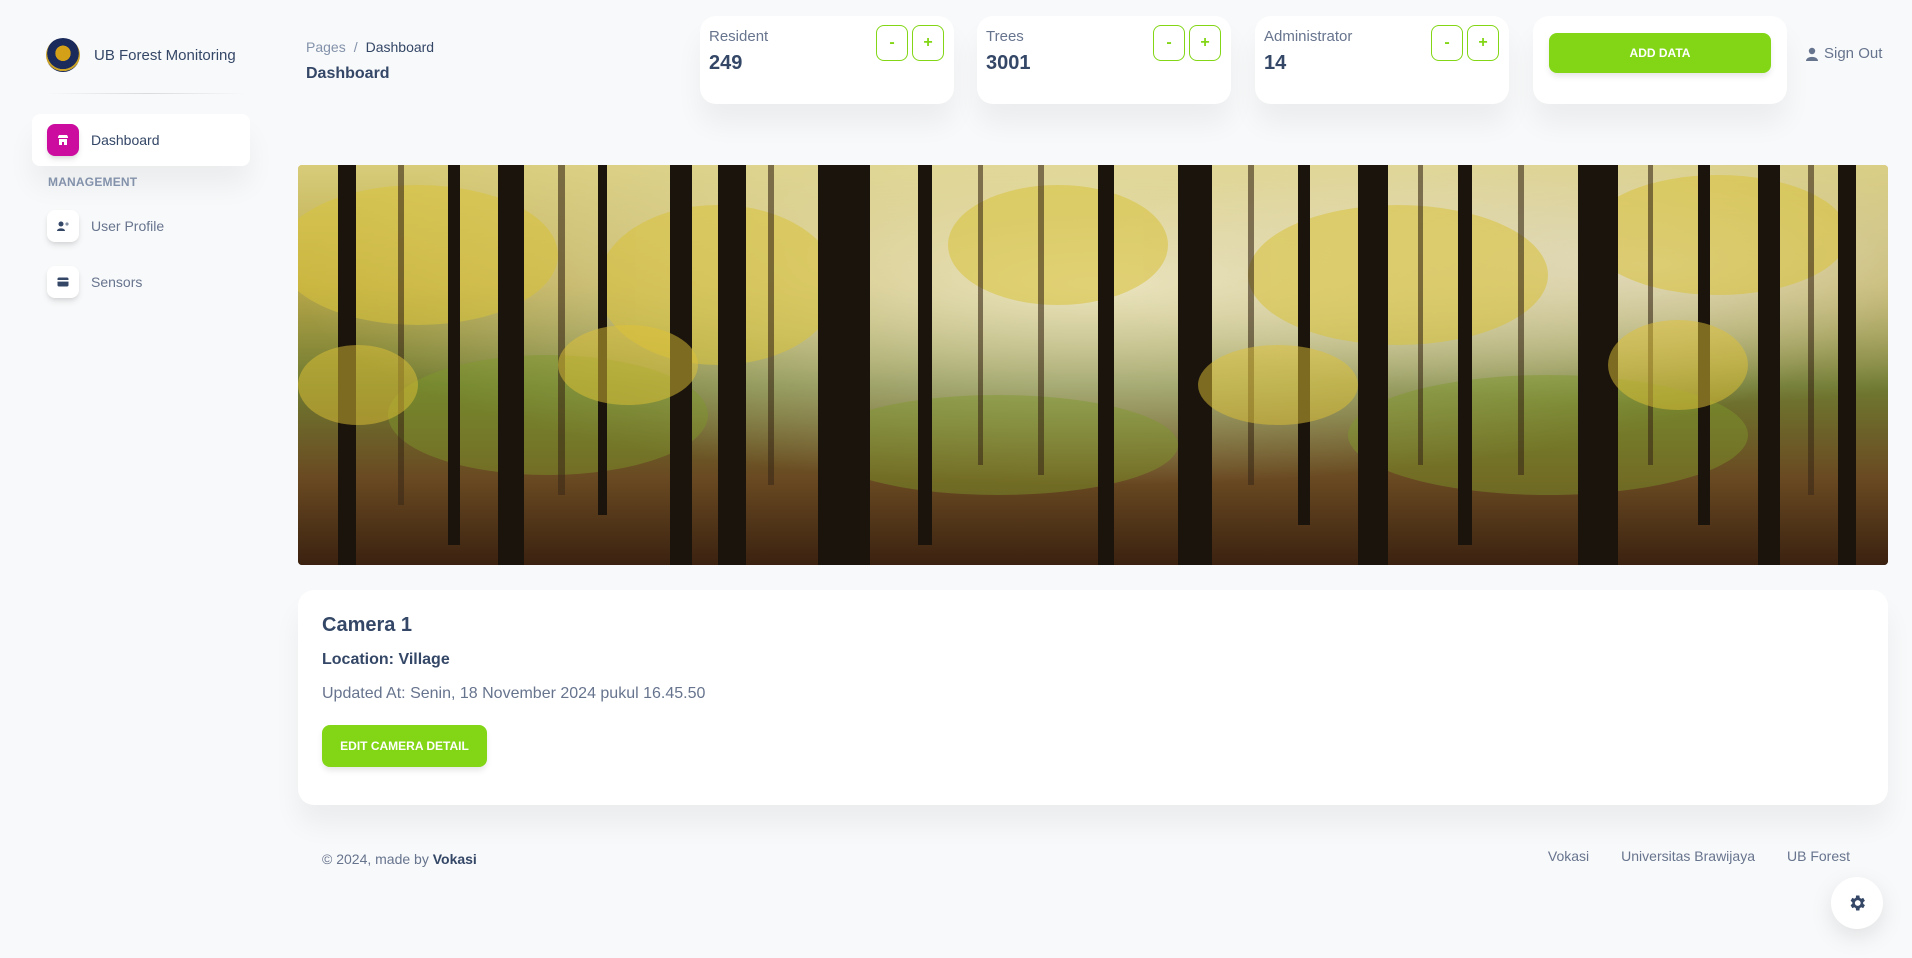  What do you see at coordinates (1308, 36) in the screenshot?
I see `stat-label: Administrator` at bounding box center [1308, 36].